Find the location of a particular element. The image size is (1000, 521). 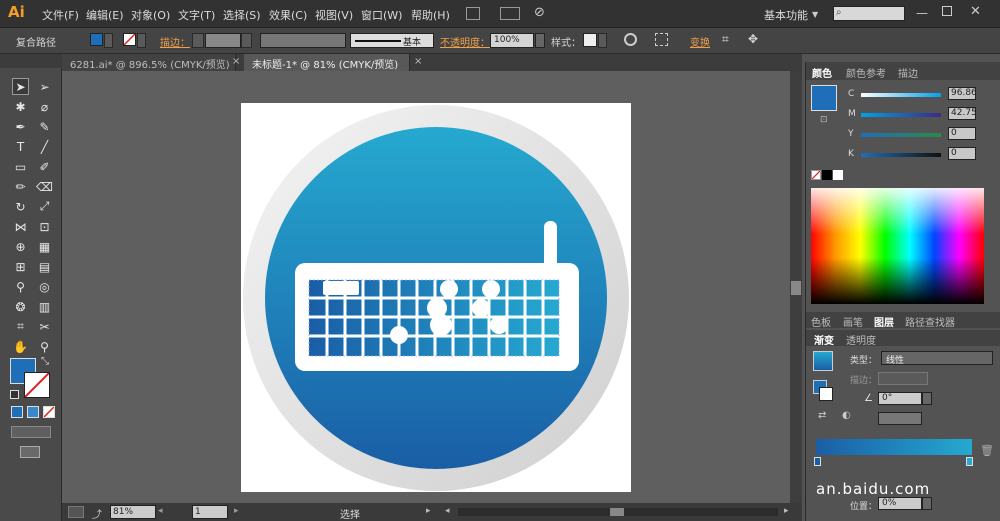

vertical-scrollbar is located at coordinates (796, 287).